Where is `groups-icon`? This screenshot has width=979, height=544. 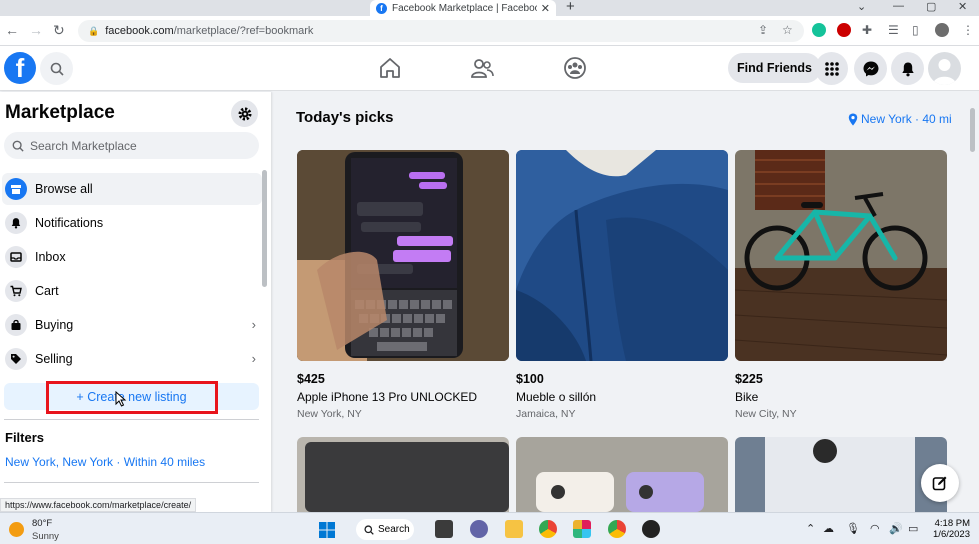 groups-icon is located at coordinates (575, 68).